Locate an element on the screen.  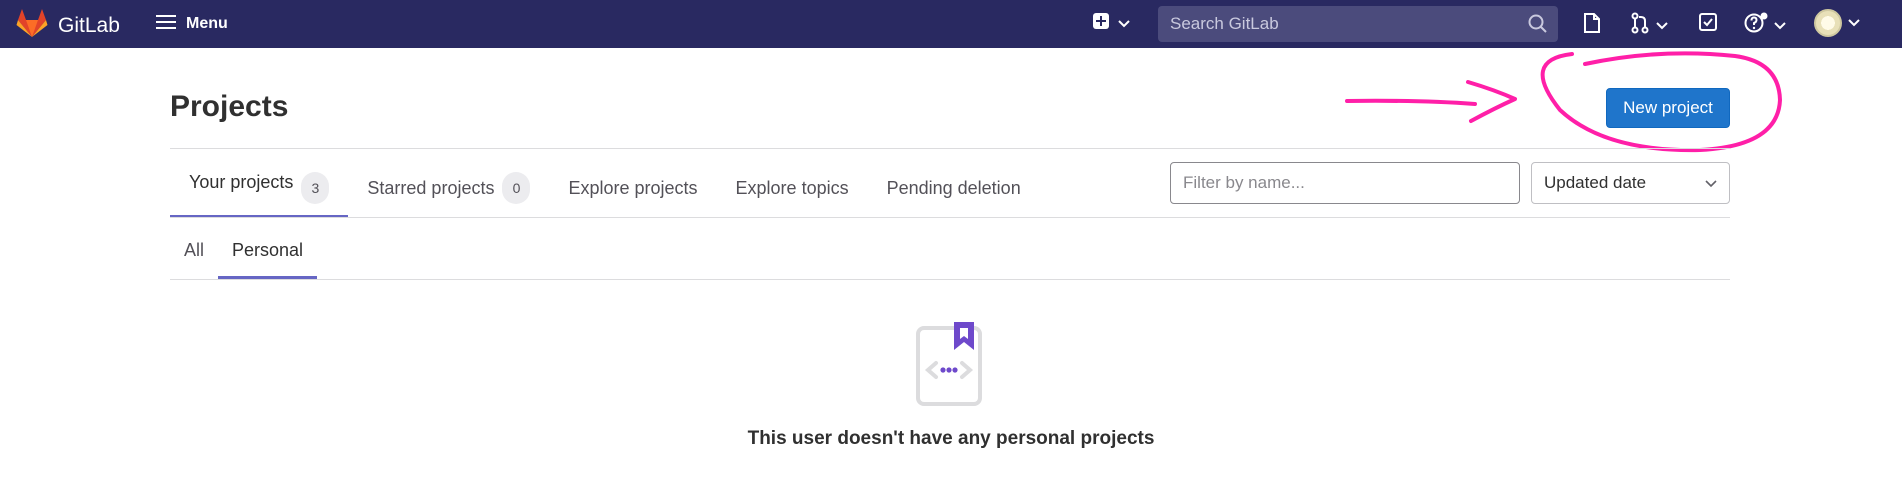
help-icon is located at coordinates (1756, 25).